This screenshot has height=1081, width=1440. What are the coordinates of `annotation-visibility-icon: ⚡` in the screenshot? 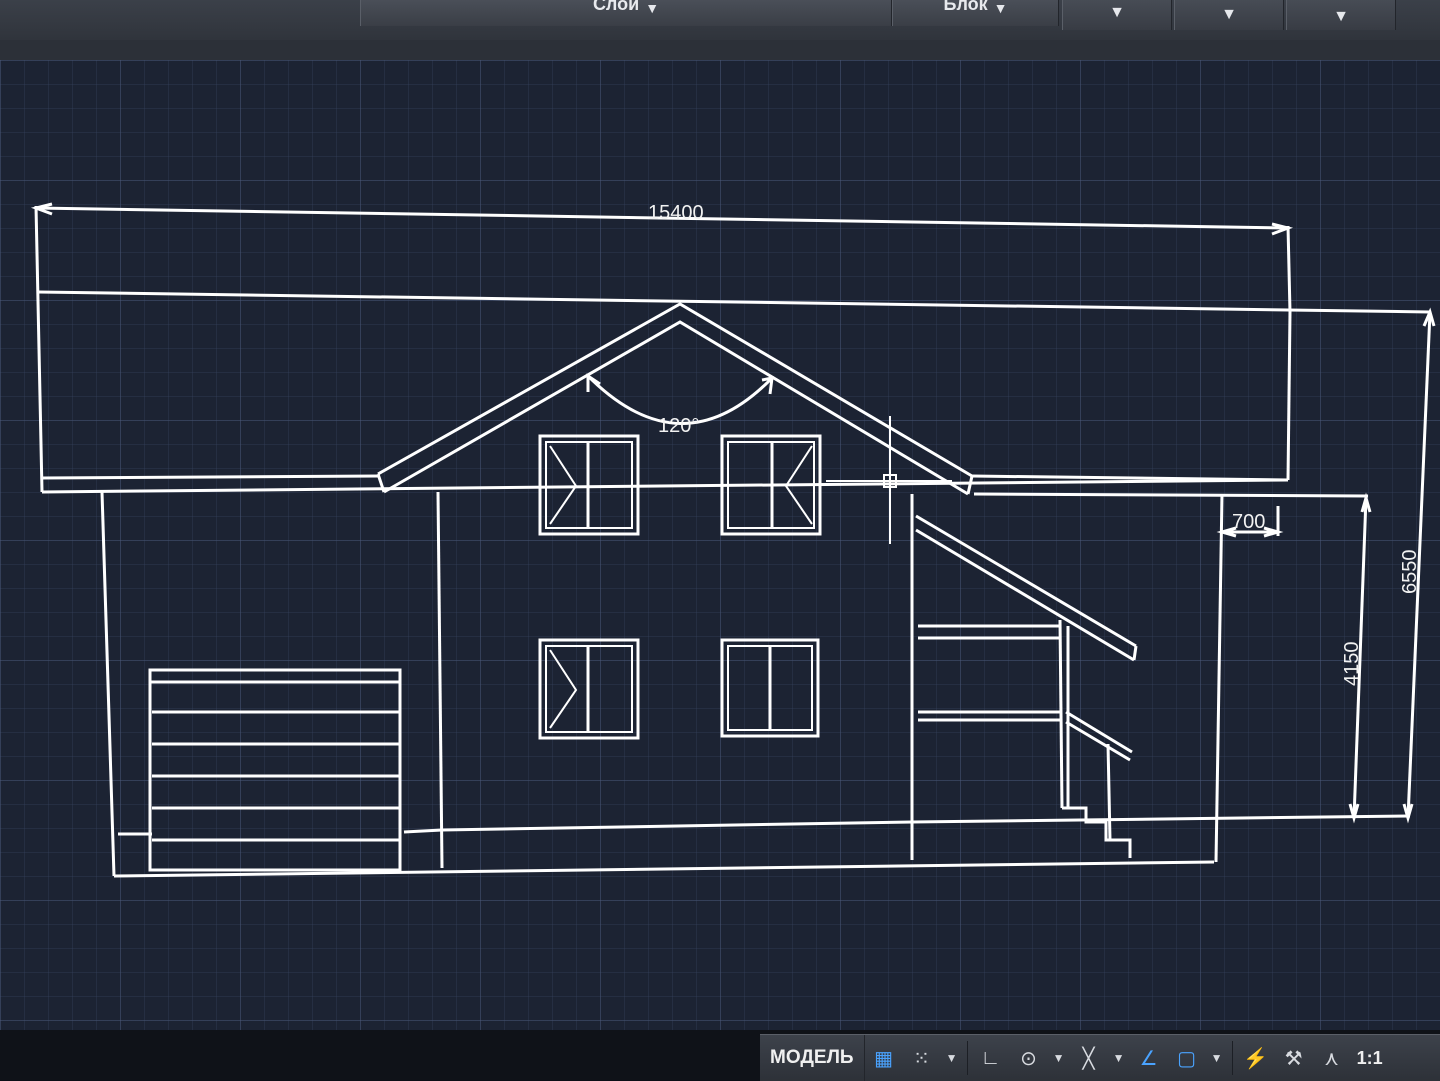 It's located at (1256, 1058).